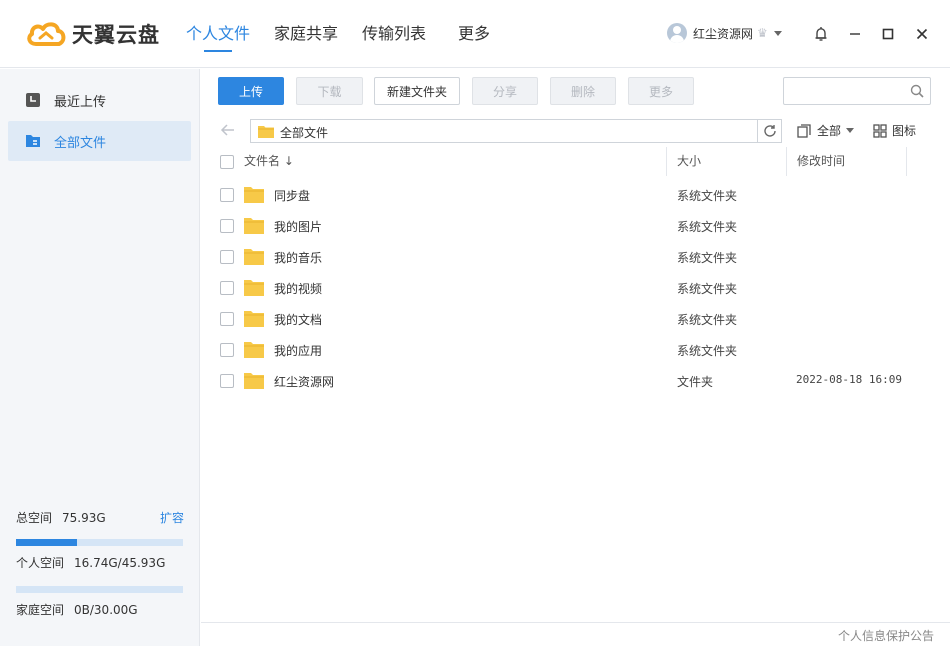 This screenshot has width=950, height=646. Describe the element at coordinates (120, 563) in the screenshot. I see `personal-space-value: 16.74G/45.93G` at that location.